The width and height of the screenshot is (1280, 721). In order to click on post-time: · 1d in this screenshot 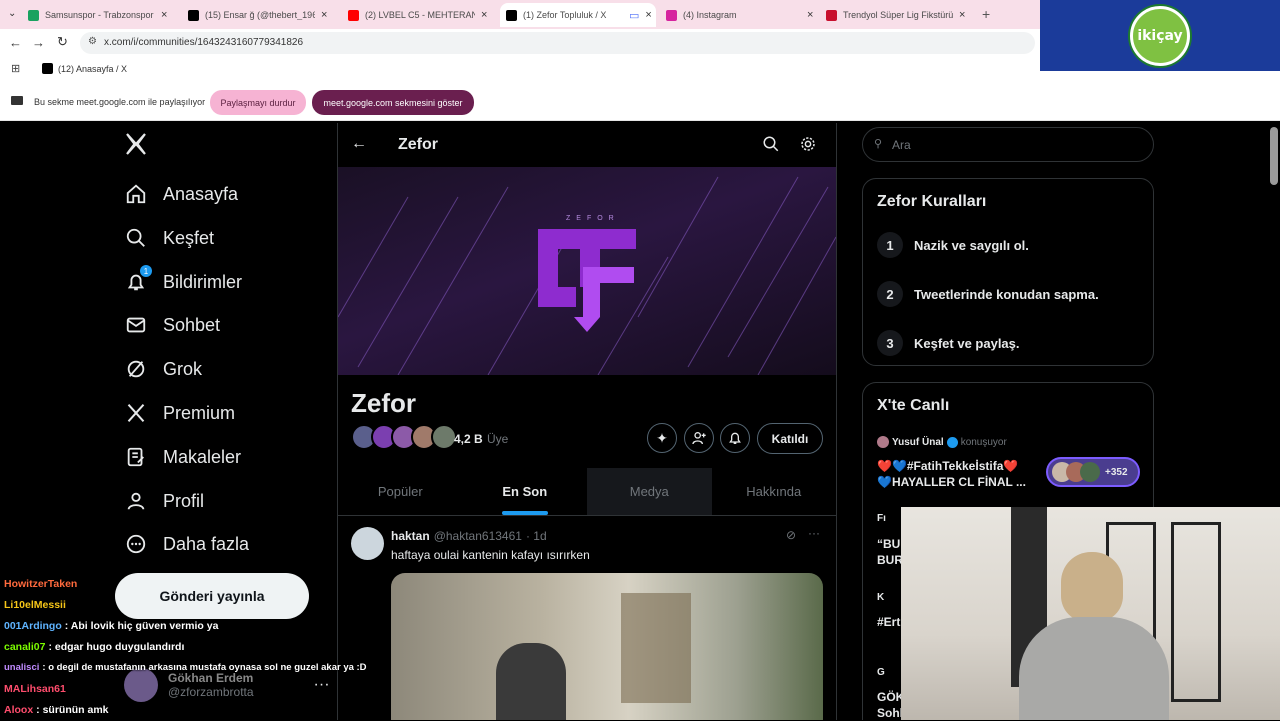, I will do `click(536, 536)`.